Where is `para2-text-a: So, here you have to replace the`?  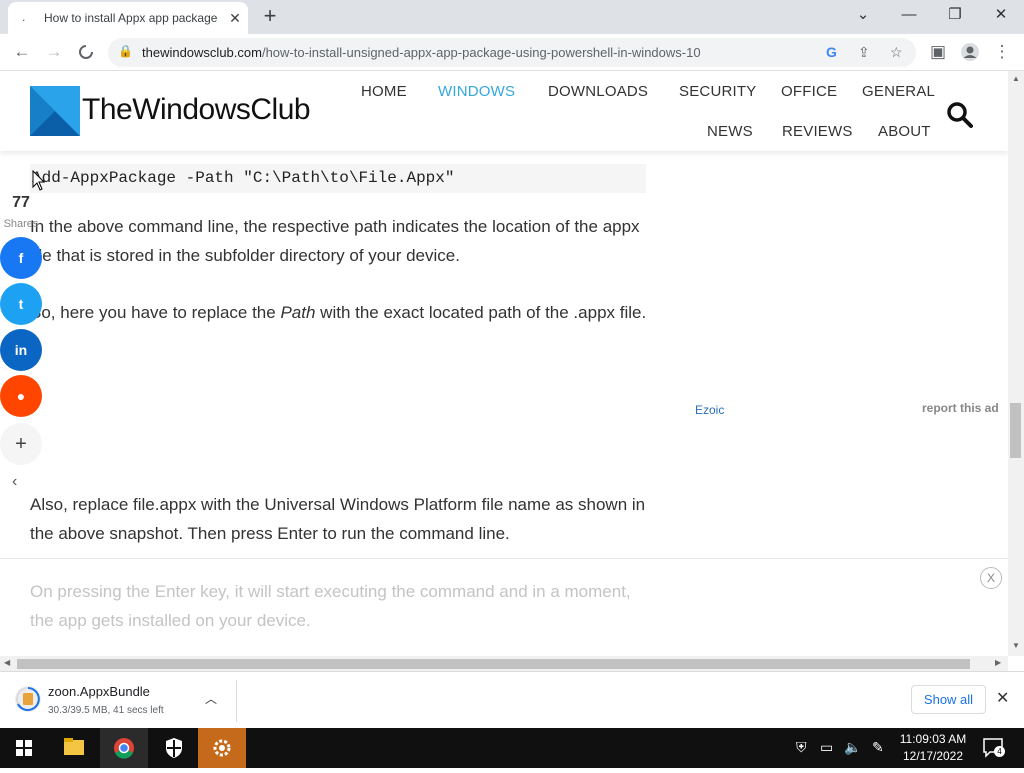 para2-text-a: So, here you have to replace the is located at coordinates (155, 312).